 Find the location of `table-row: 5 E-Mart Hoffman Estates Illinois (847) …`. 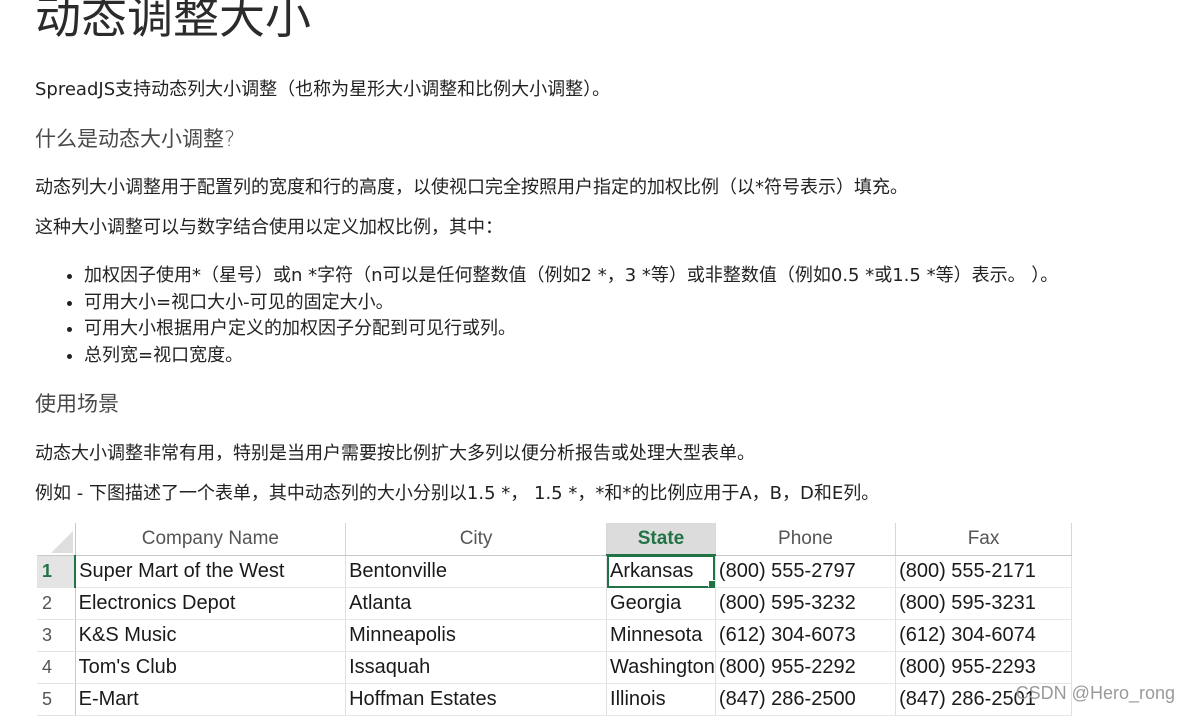

table-row: 5 E-Mart Hoffman Estates Illinois (847) … is located at coordinates (554, 699).